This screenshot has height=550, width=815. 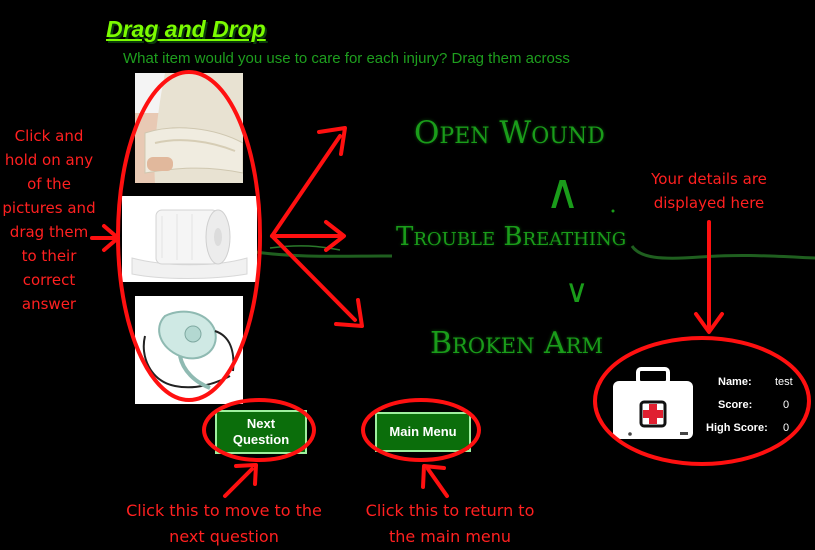 What do you see at coordinates (737, 428) in the screenshot?
I see `high-score-label: High Score:` at bounding box center [737, 428].